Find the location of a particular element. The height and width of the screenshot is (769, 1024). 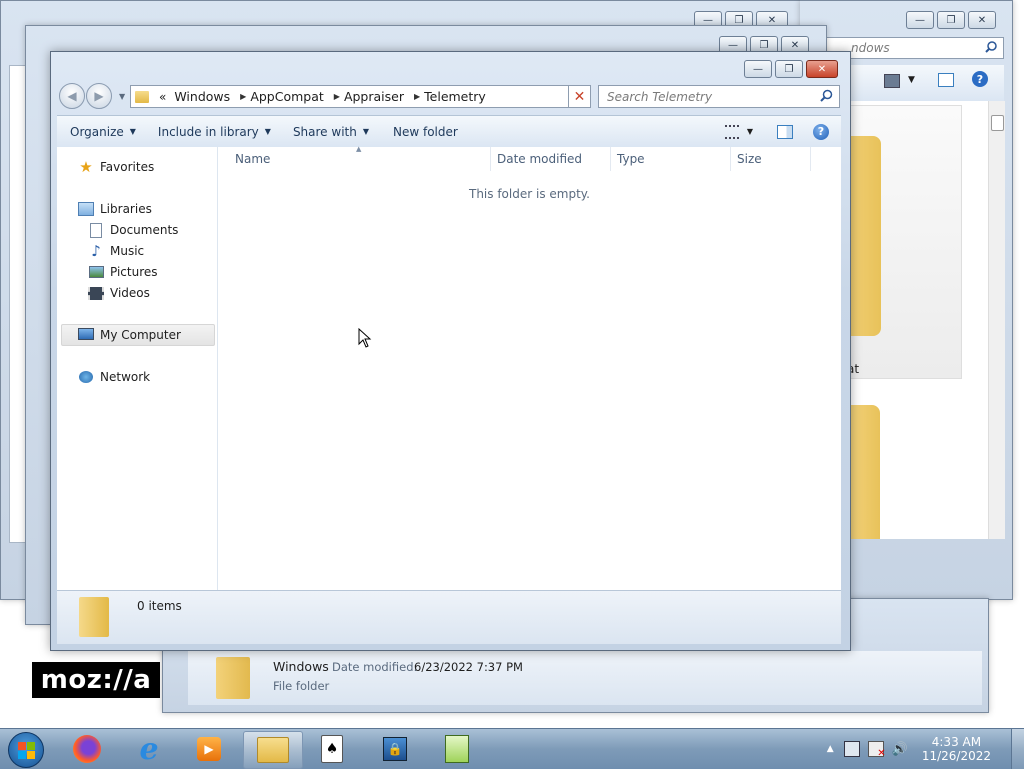

network-icon is located at coordinates (86, 377).